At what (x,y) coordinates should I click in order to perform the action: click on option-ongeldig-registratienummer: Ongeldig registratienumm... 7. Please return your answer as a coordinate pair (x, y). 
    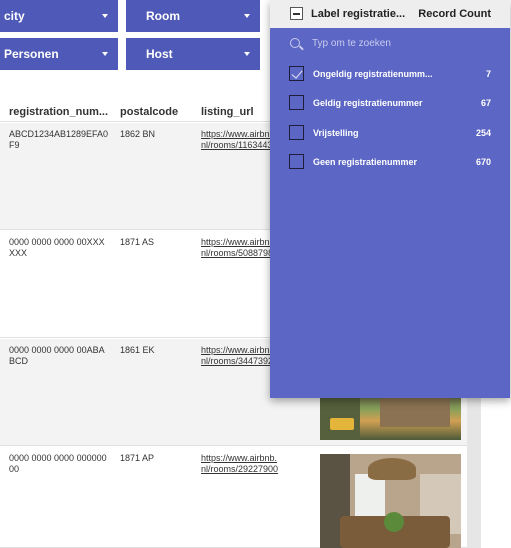
    Looking at the image, I should click on (390, 74).